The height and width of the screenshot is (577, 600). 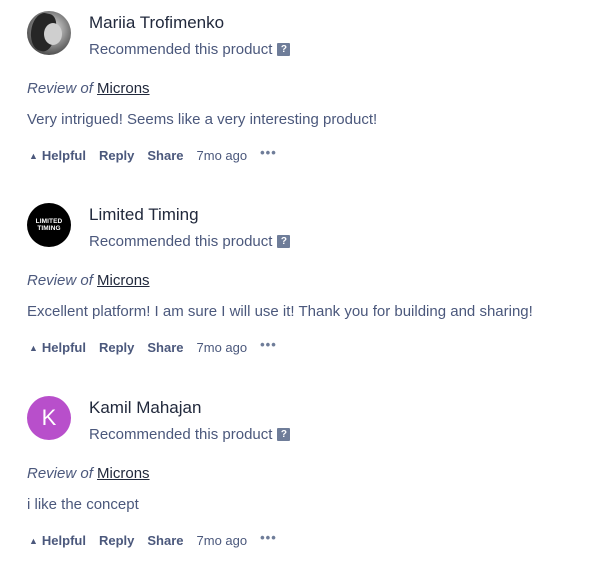 I want to click on author-name: Limited Timing, so click(x=144, y=215).